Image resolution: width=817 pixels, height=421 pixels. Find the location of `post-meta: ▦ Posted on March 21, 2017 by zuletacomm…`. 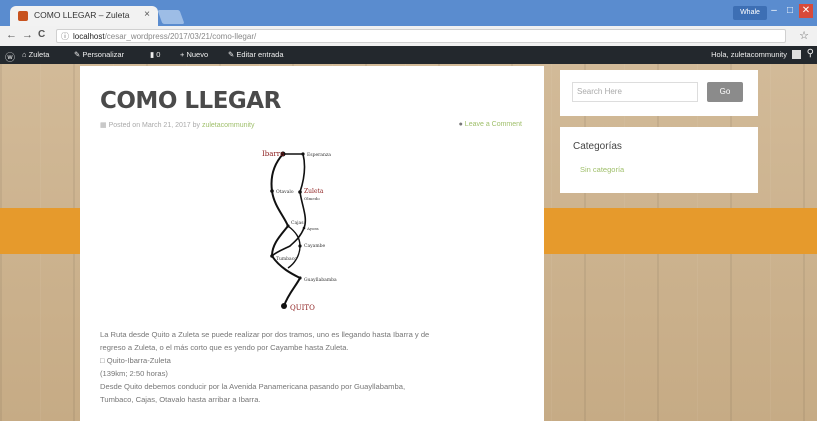

post-meta: ▦ Posted on March 21, 2017 by zuletacomm… is located at coordinates (177, 125).